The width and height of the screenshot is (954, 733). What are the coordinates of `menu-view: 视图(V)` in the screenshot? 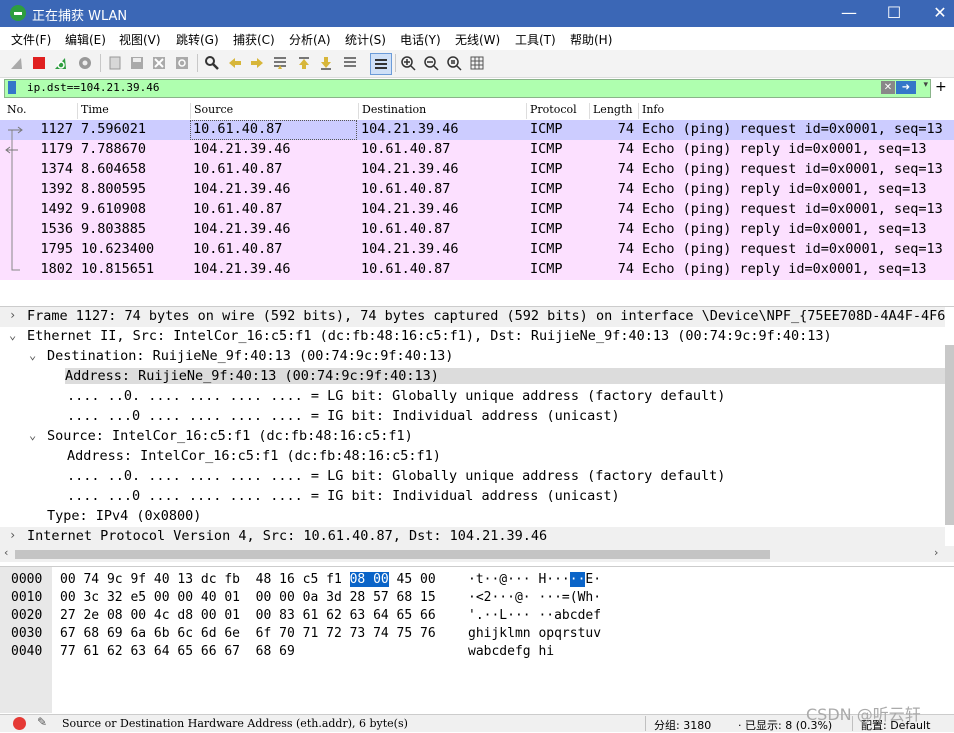 It's located at (140, 39).